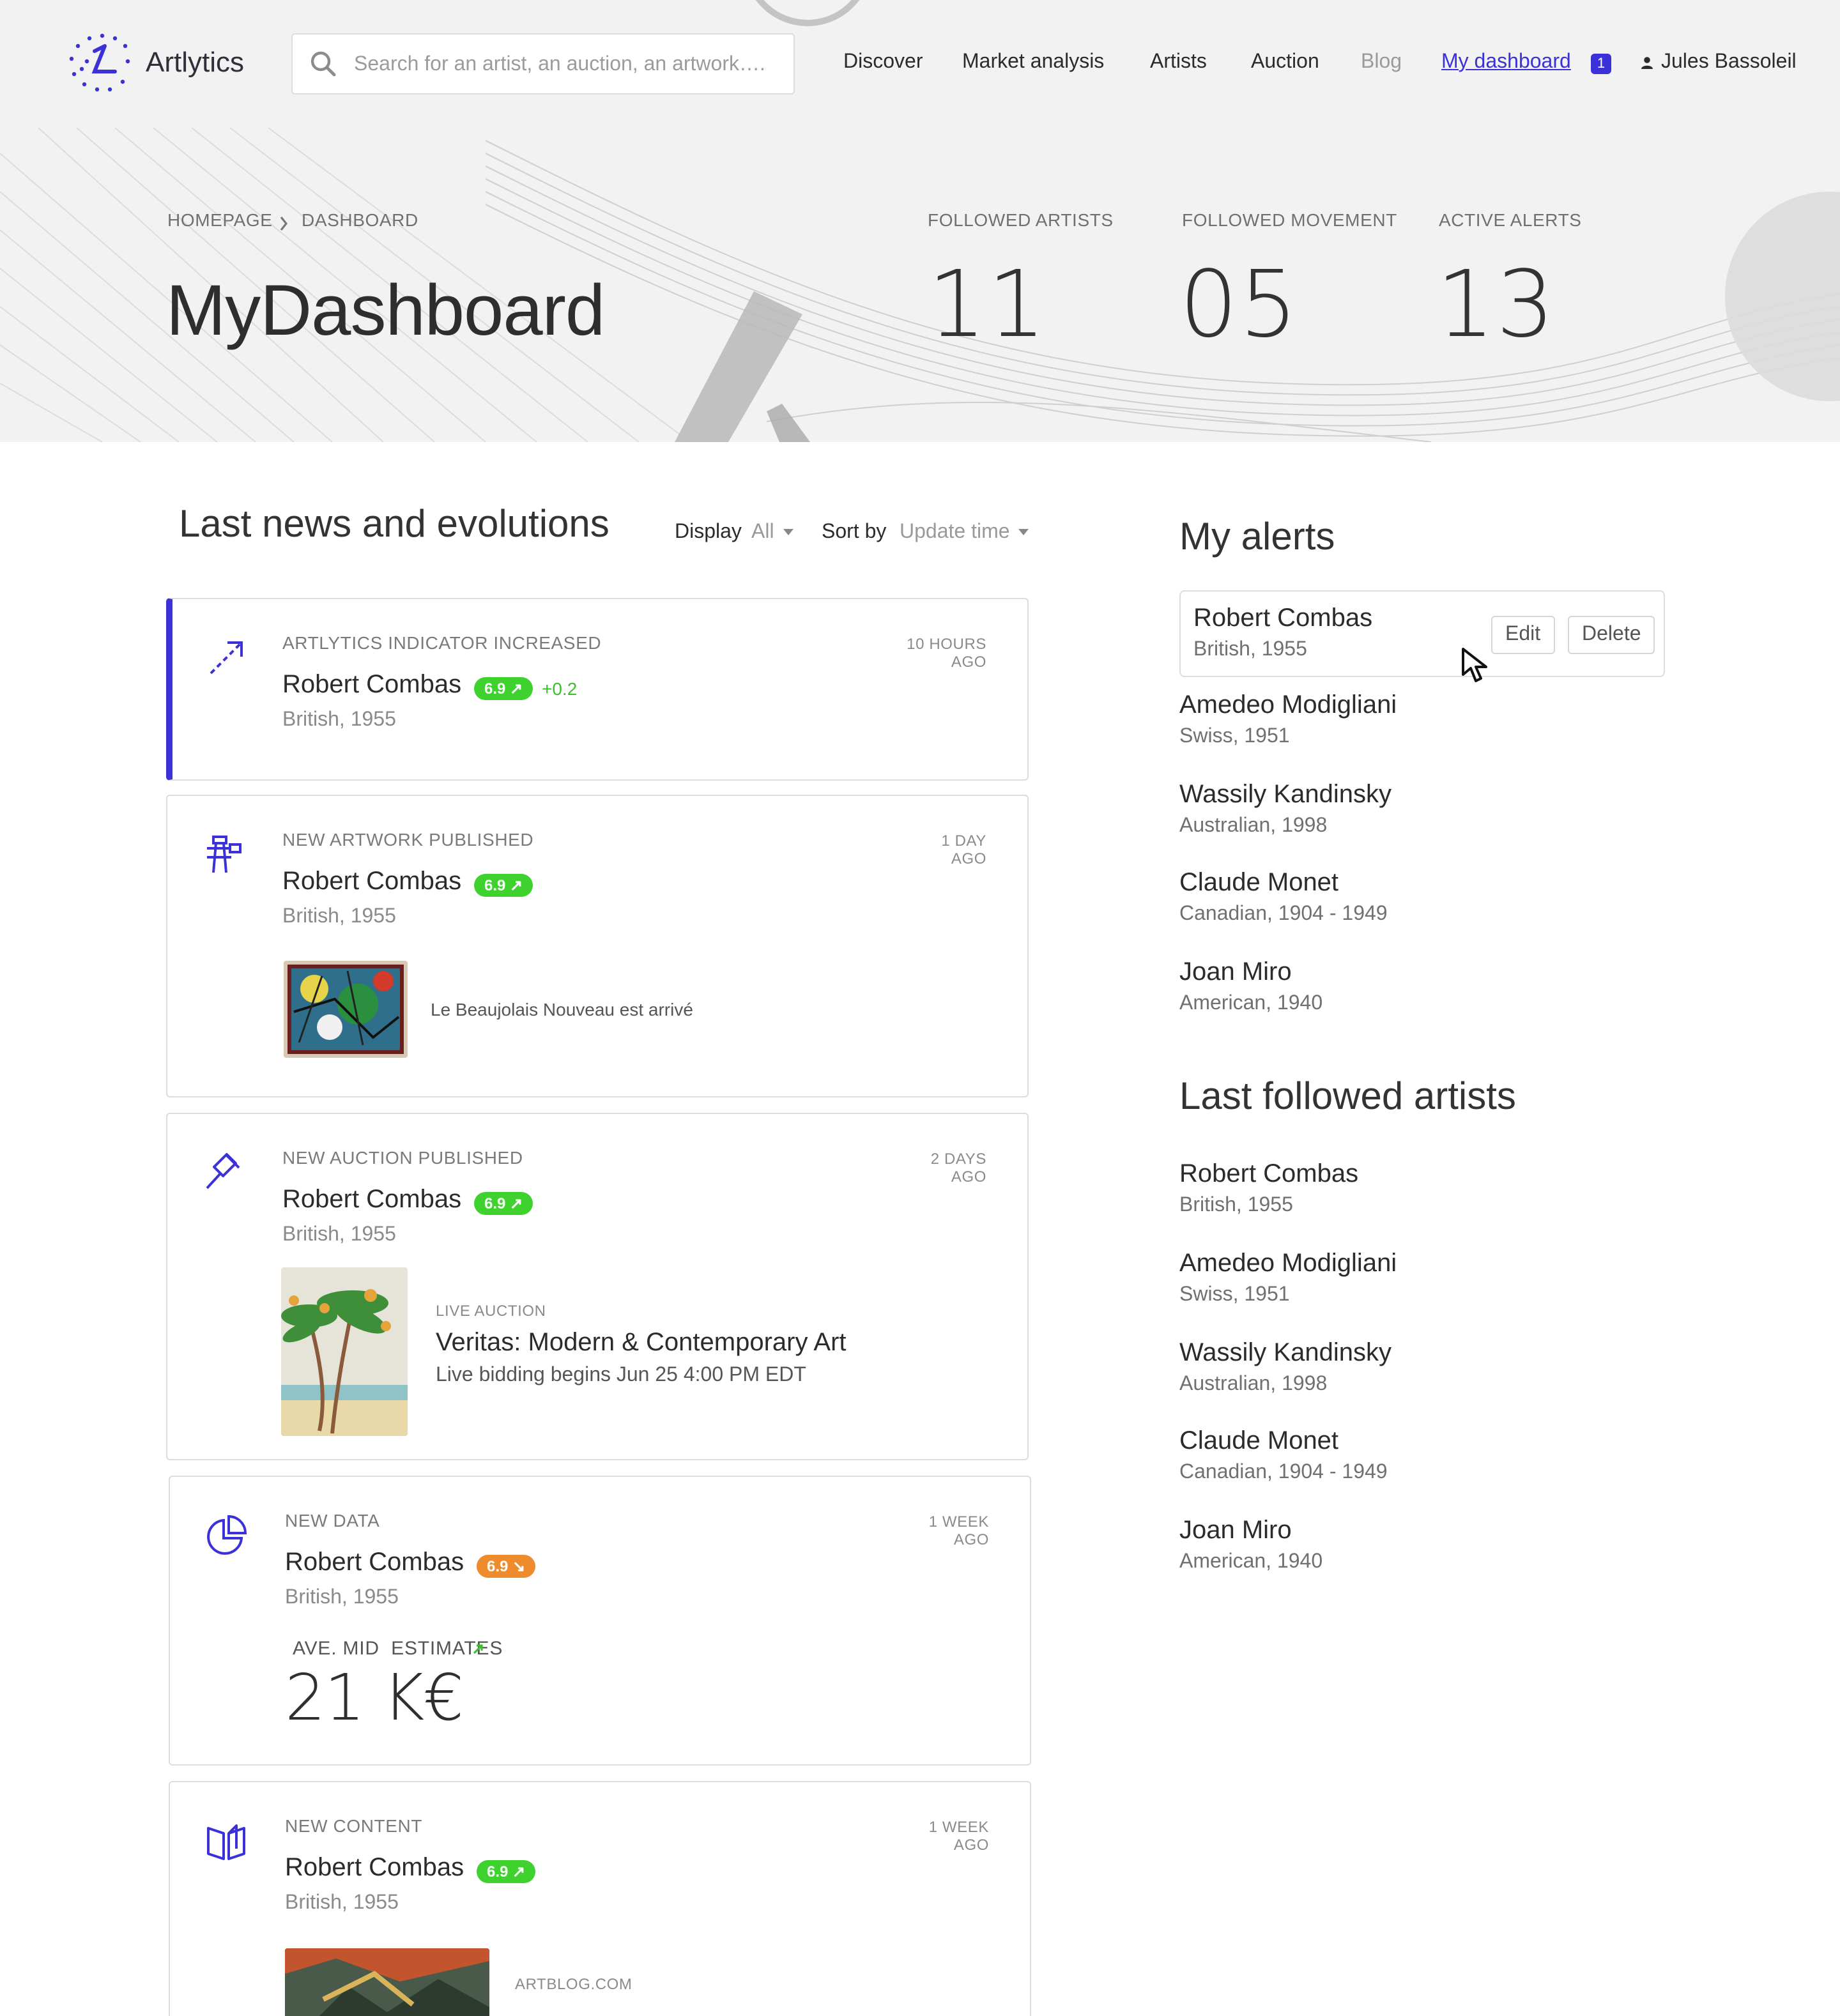 This screenshot has height=2016, width=1840. What do you see at coordinates (1253, 1384) in the screenshot?
I see `followed-artist-origin: Australian, 1998` at bounding box center [1253, 1384].